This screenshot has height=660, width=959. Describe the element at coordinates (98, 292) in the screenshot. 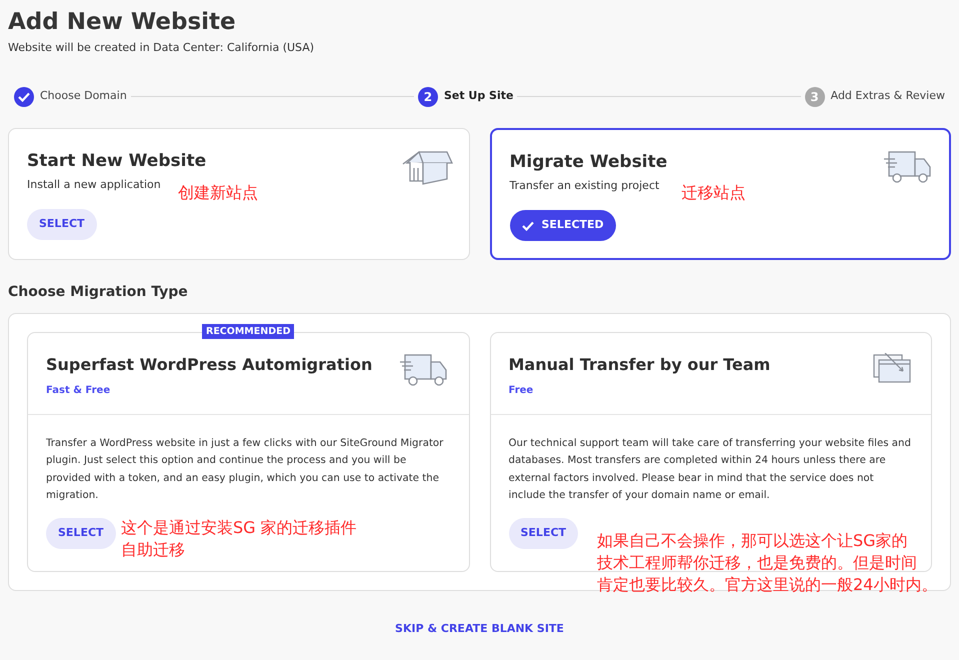

I see `section-heading: Choose Migration Type` at that location.